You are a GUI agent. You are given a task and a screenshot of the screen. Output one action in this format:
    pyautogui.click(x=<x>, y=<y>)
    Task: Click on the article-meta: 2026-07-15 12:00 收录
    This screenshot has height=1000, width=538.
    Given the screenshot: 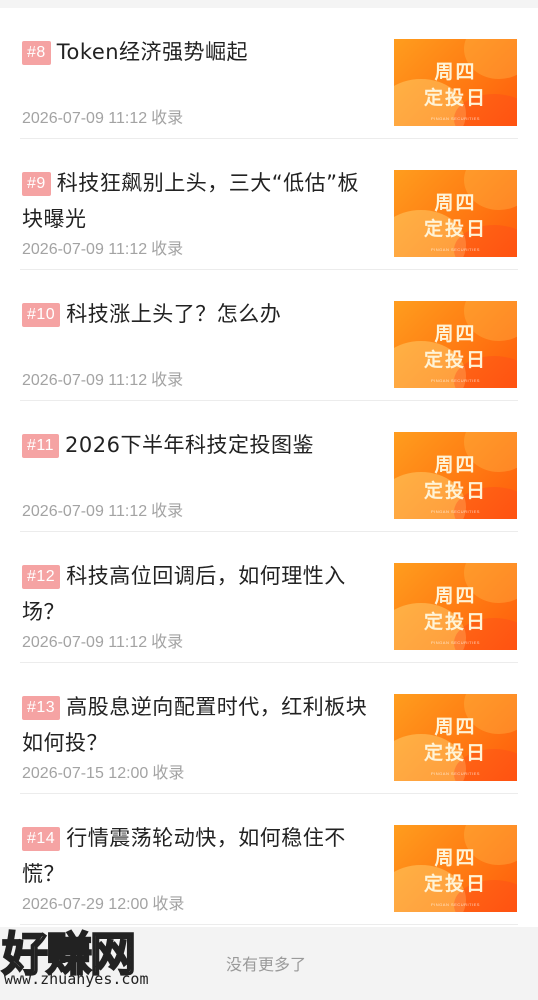 What is the action you would take?
    pyautogui.click(x=103, y=771)
    